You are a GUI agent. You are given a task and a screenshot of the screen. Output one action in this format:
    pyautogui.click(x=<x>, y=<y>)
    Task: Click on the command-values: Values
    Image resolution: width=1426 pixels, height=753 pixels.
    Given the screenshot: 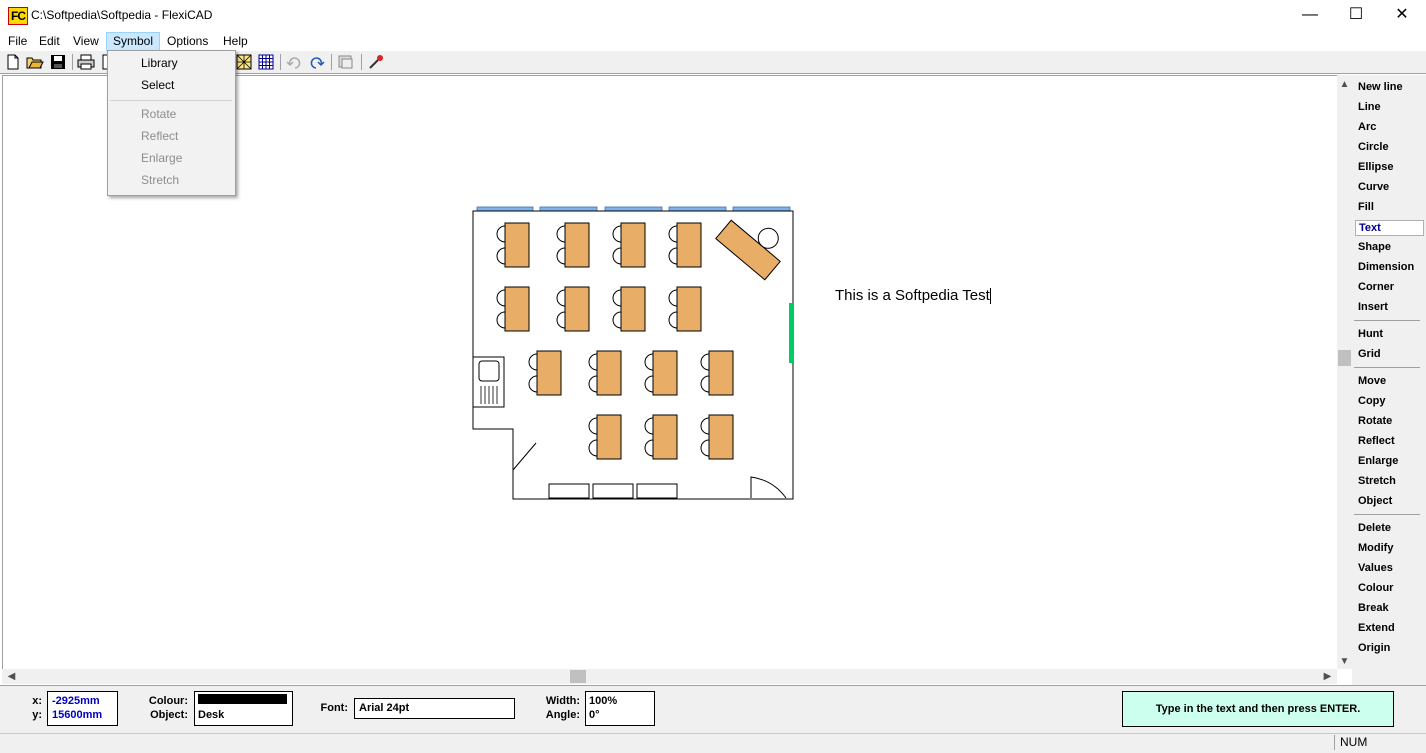 What is the action you would take?
    pyautogui.click(x=1375, y=568)
    